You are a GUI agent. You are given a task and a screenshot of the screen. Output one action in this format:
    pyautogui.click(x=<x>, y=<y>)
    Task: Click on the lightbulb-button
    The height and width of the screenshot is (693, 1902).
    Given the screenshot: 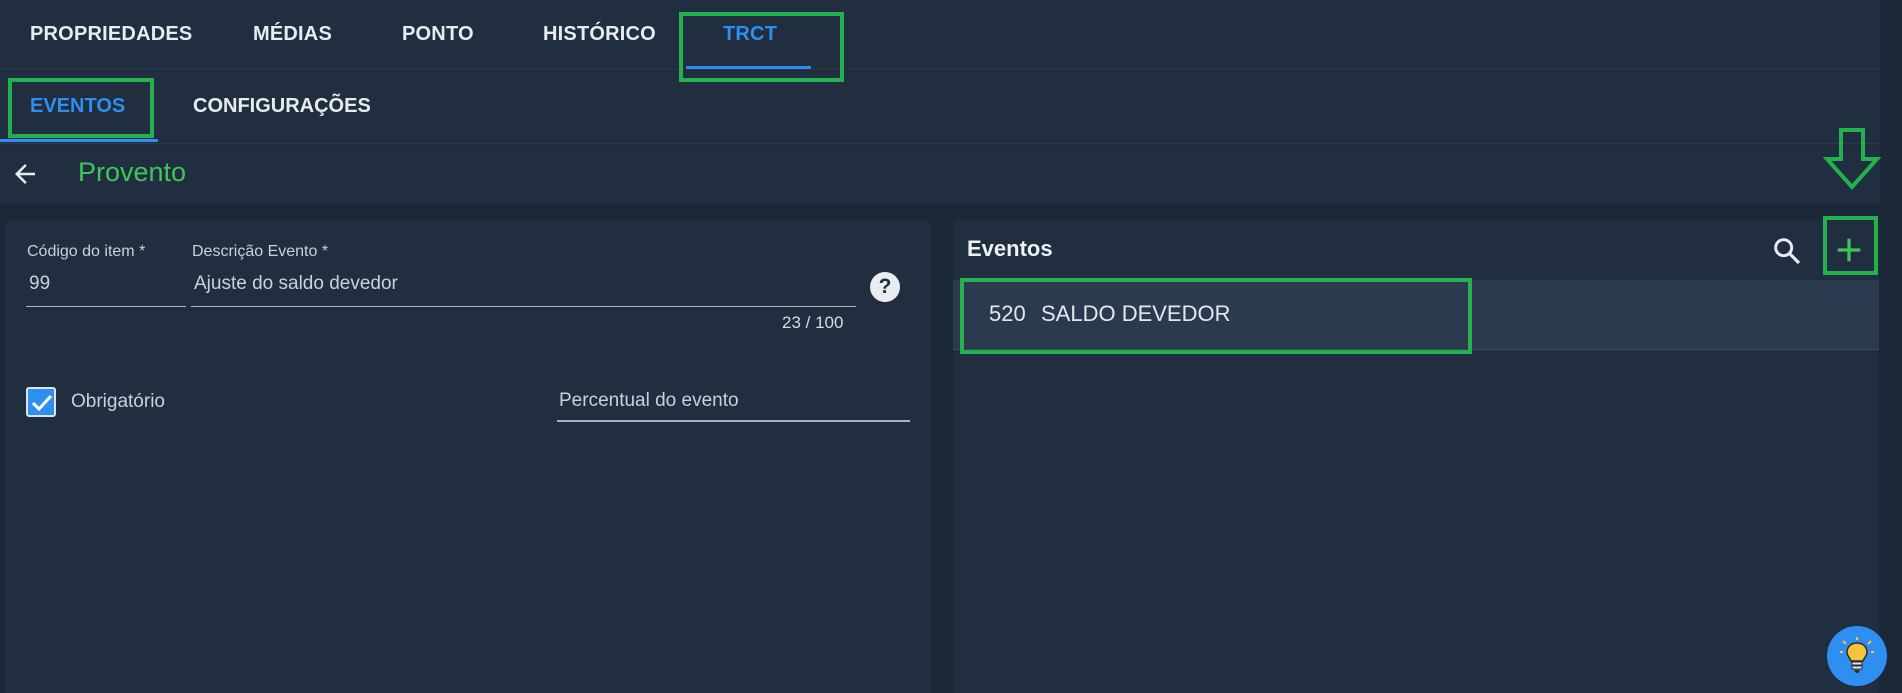 What is the action you would take?
    pyautogui.click(x=1857, y=656)
    